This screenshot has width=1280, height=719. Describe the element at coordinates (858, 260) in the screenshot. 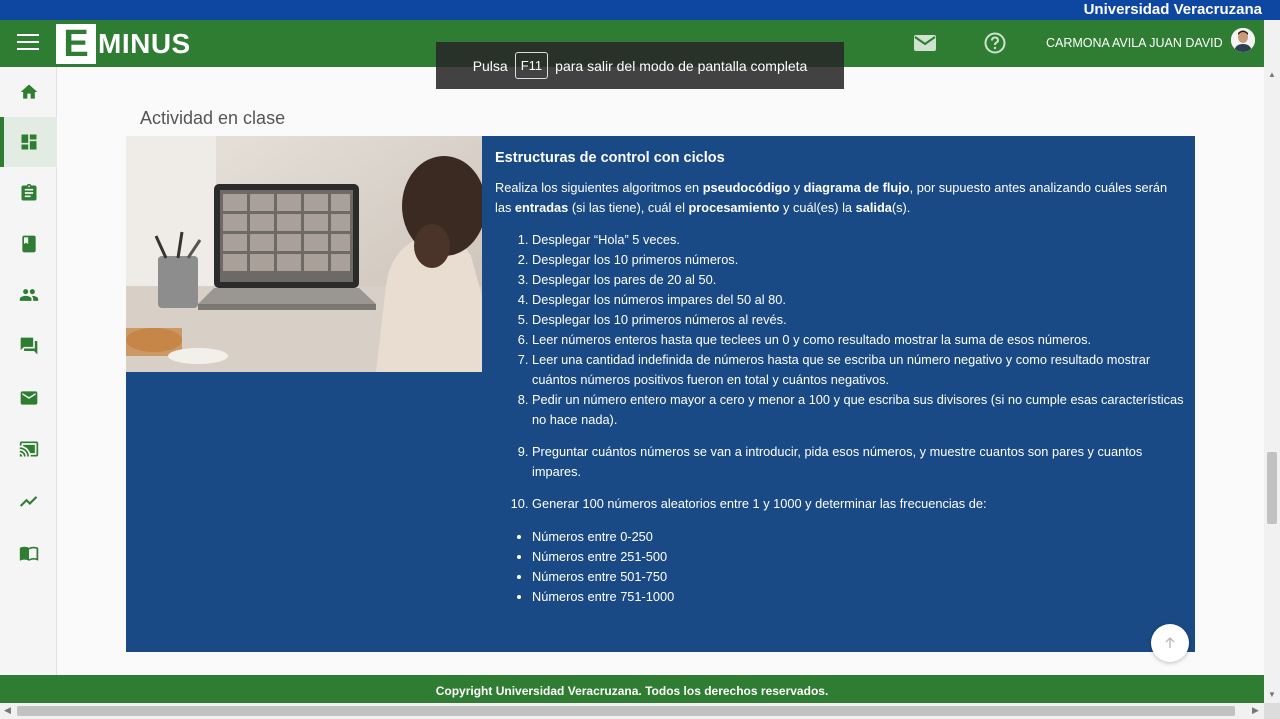

I see `list-item: Desplegar los 10 primeros números.` at that location.